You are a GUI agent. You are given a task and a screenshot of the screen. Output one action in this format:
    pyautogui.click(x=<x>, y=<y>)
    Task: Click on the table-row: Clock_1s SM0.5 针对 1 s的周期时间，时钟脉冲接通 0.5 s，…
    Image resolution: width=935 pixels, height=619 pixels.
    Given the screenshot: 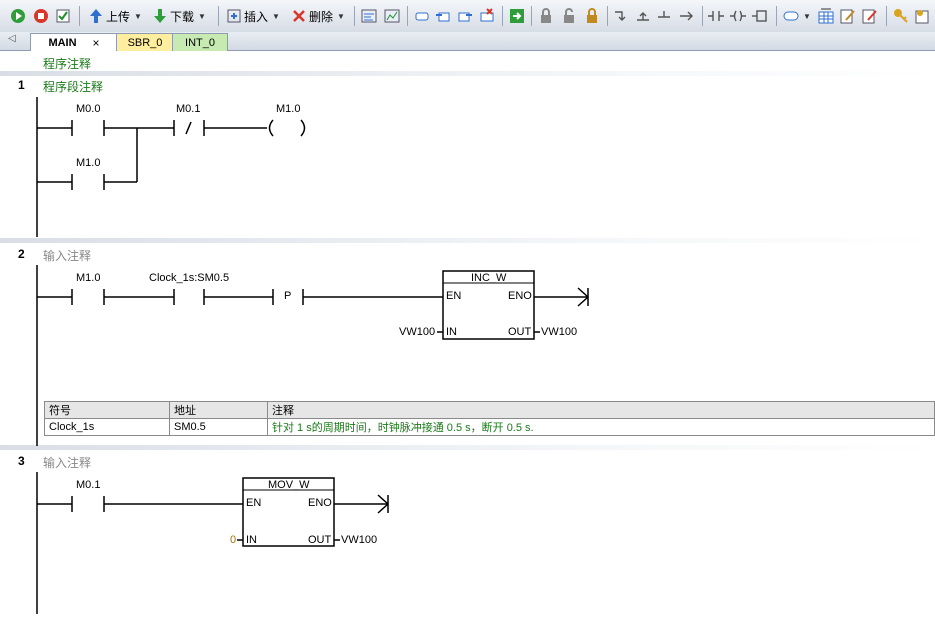 What is the action you would take?
    pyautogui.click(x=489, y=427)
    